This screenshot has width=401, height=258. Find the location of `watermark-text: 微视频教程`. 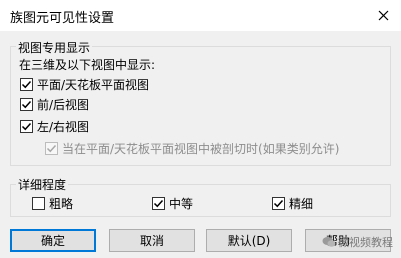

watermark-text: 微视频教程 is located at coordinates (365, 242).